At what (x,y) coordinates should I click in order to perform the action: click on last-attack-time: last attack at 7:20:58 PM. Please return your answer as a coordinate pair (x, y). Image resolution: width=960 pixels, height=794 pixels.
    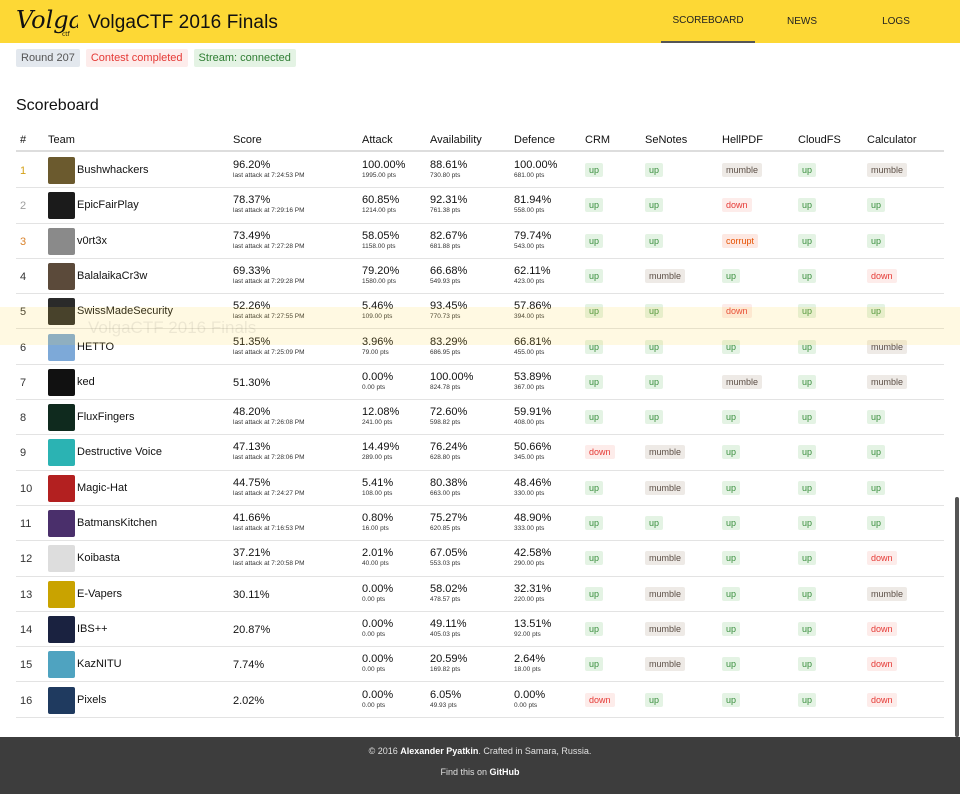
    Looking at the image, I should click on (269, 564).